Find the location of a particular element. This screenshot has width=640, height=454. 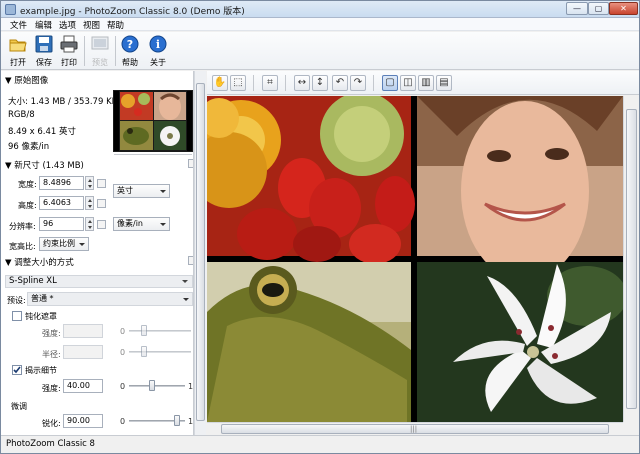

panel-scroll-thumb is located at coordinates (200, 252).